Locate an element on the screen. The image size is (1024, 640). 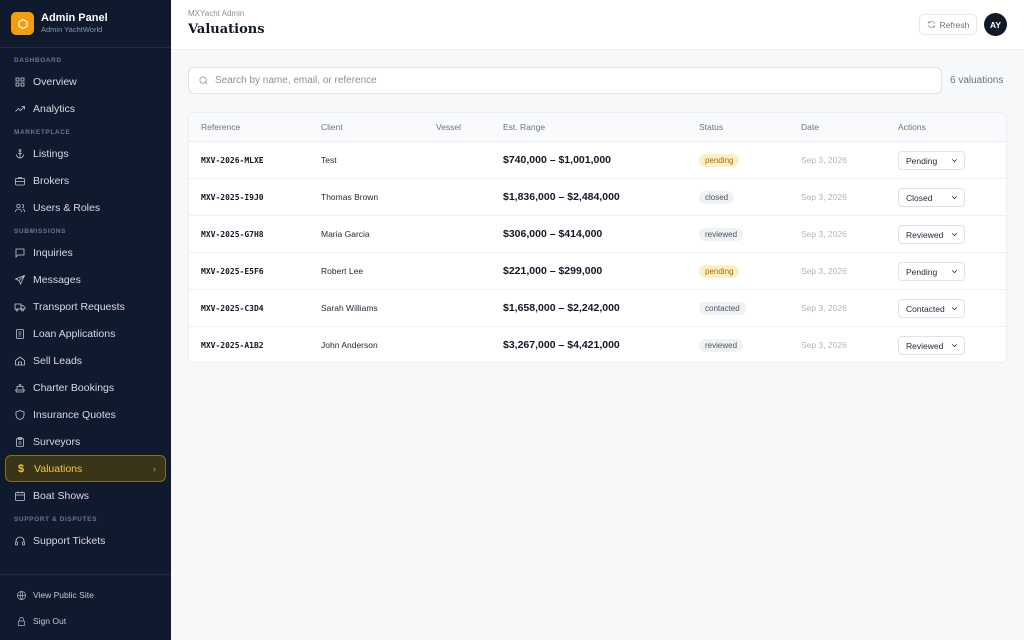
reference-cell: MXV-2025-A1B2 is located at coordinates (232, 345).